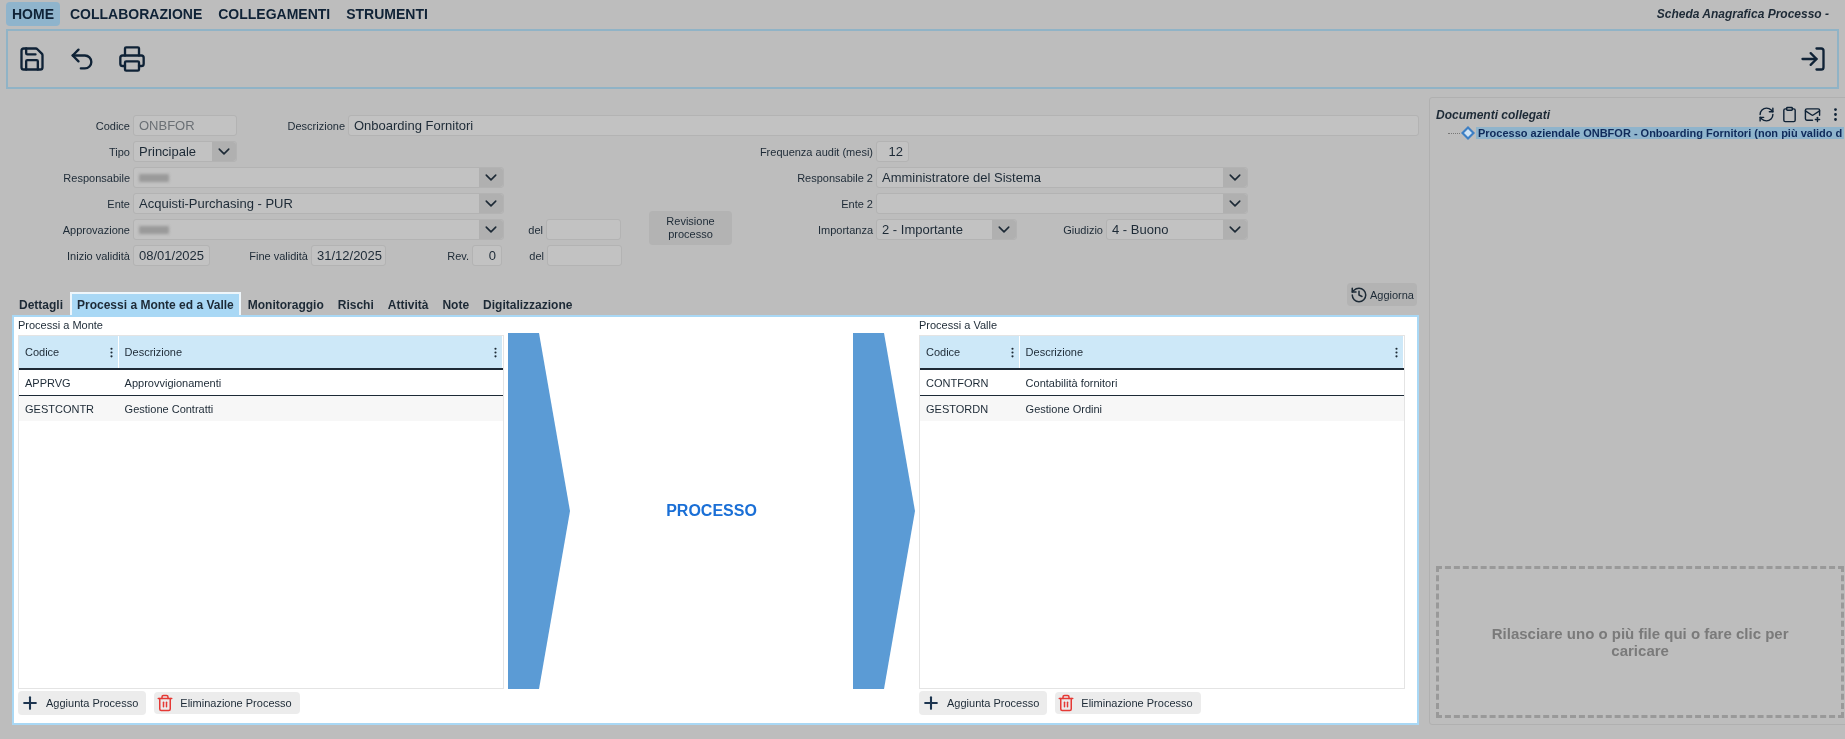  Describe the element at coordinates (318, 203) in the screenshot. I see `dropdown-field: Acquisti-Purchasing - PUR` at that location.